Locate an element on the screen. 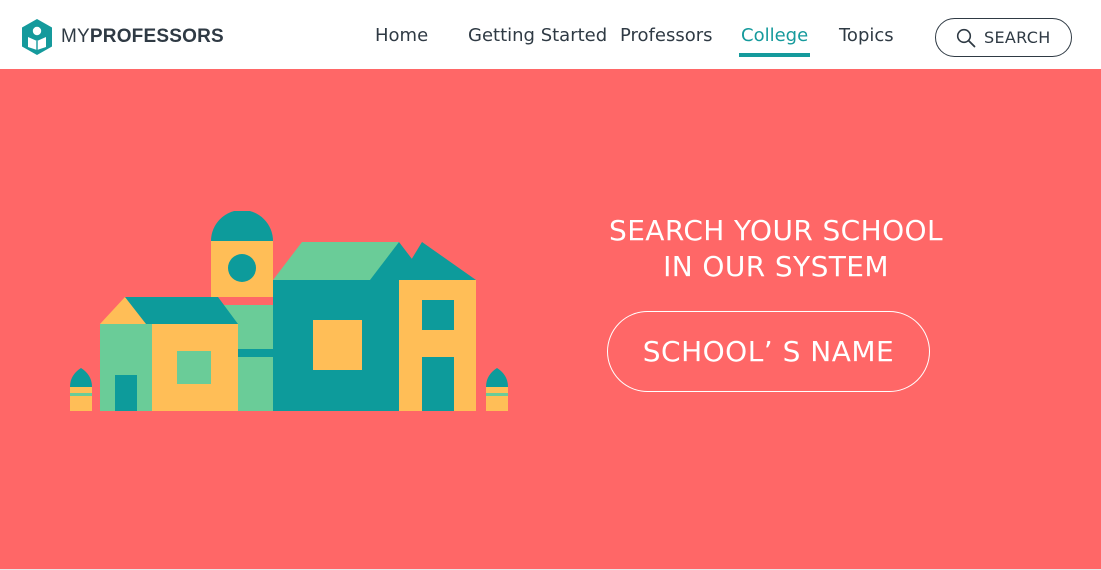 The width and height of the screenshot is (1101, 570). nav-college-label: College is located at coordinates (775, 35).